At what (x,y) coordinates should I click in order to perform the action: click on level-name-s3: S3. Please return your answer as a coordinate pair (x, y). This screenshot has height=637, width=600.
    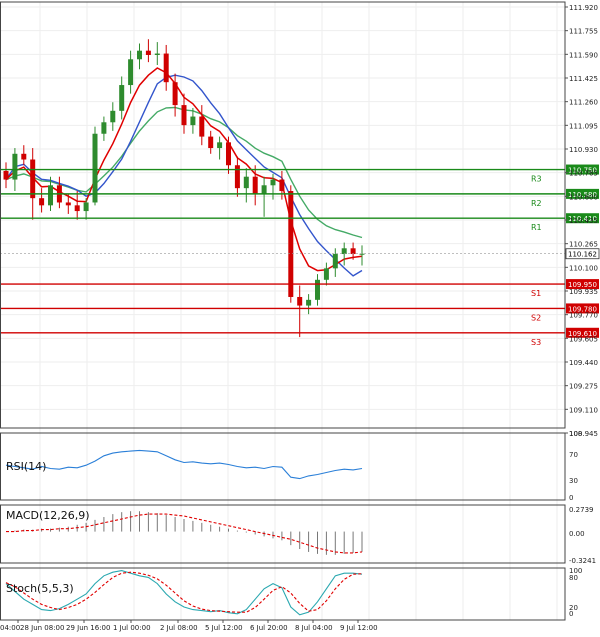
    Looking at the image, I should click on (536, 342).